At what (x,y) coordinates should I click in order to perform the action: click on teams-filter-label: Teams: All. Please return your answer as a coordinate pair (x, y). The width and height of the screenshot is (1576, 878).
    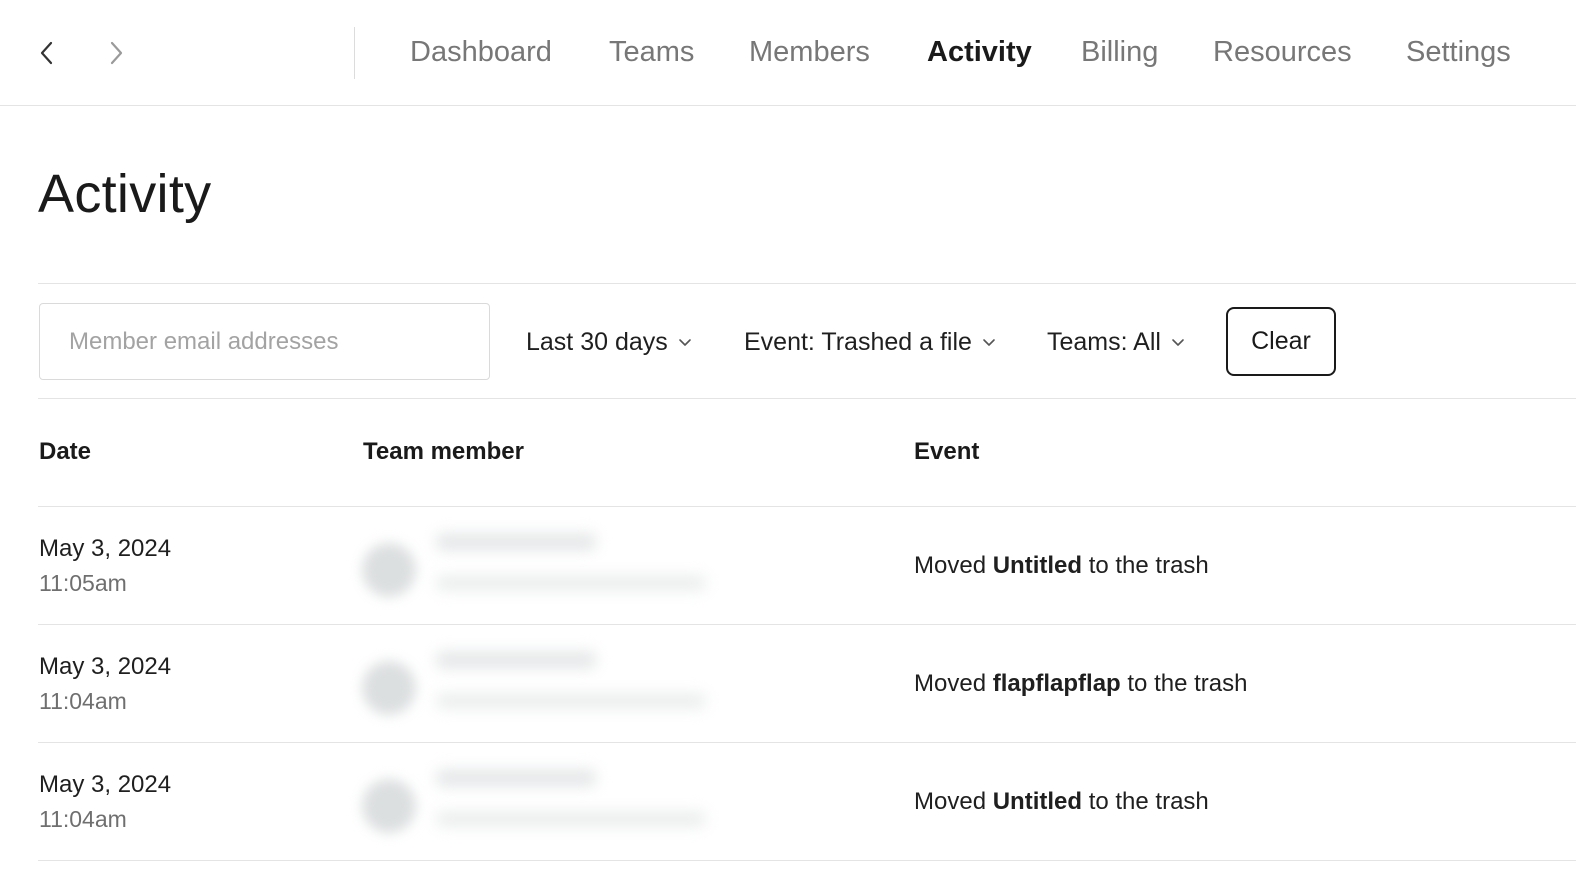
    Looking at the image, I should click on (1104, 341).